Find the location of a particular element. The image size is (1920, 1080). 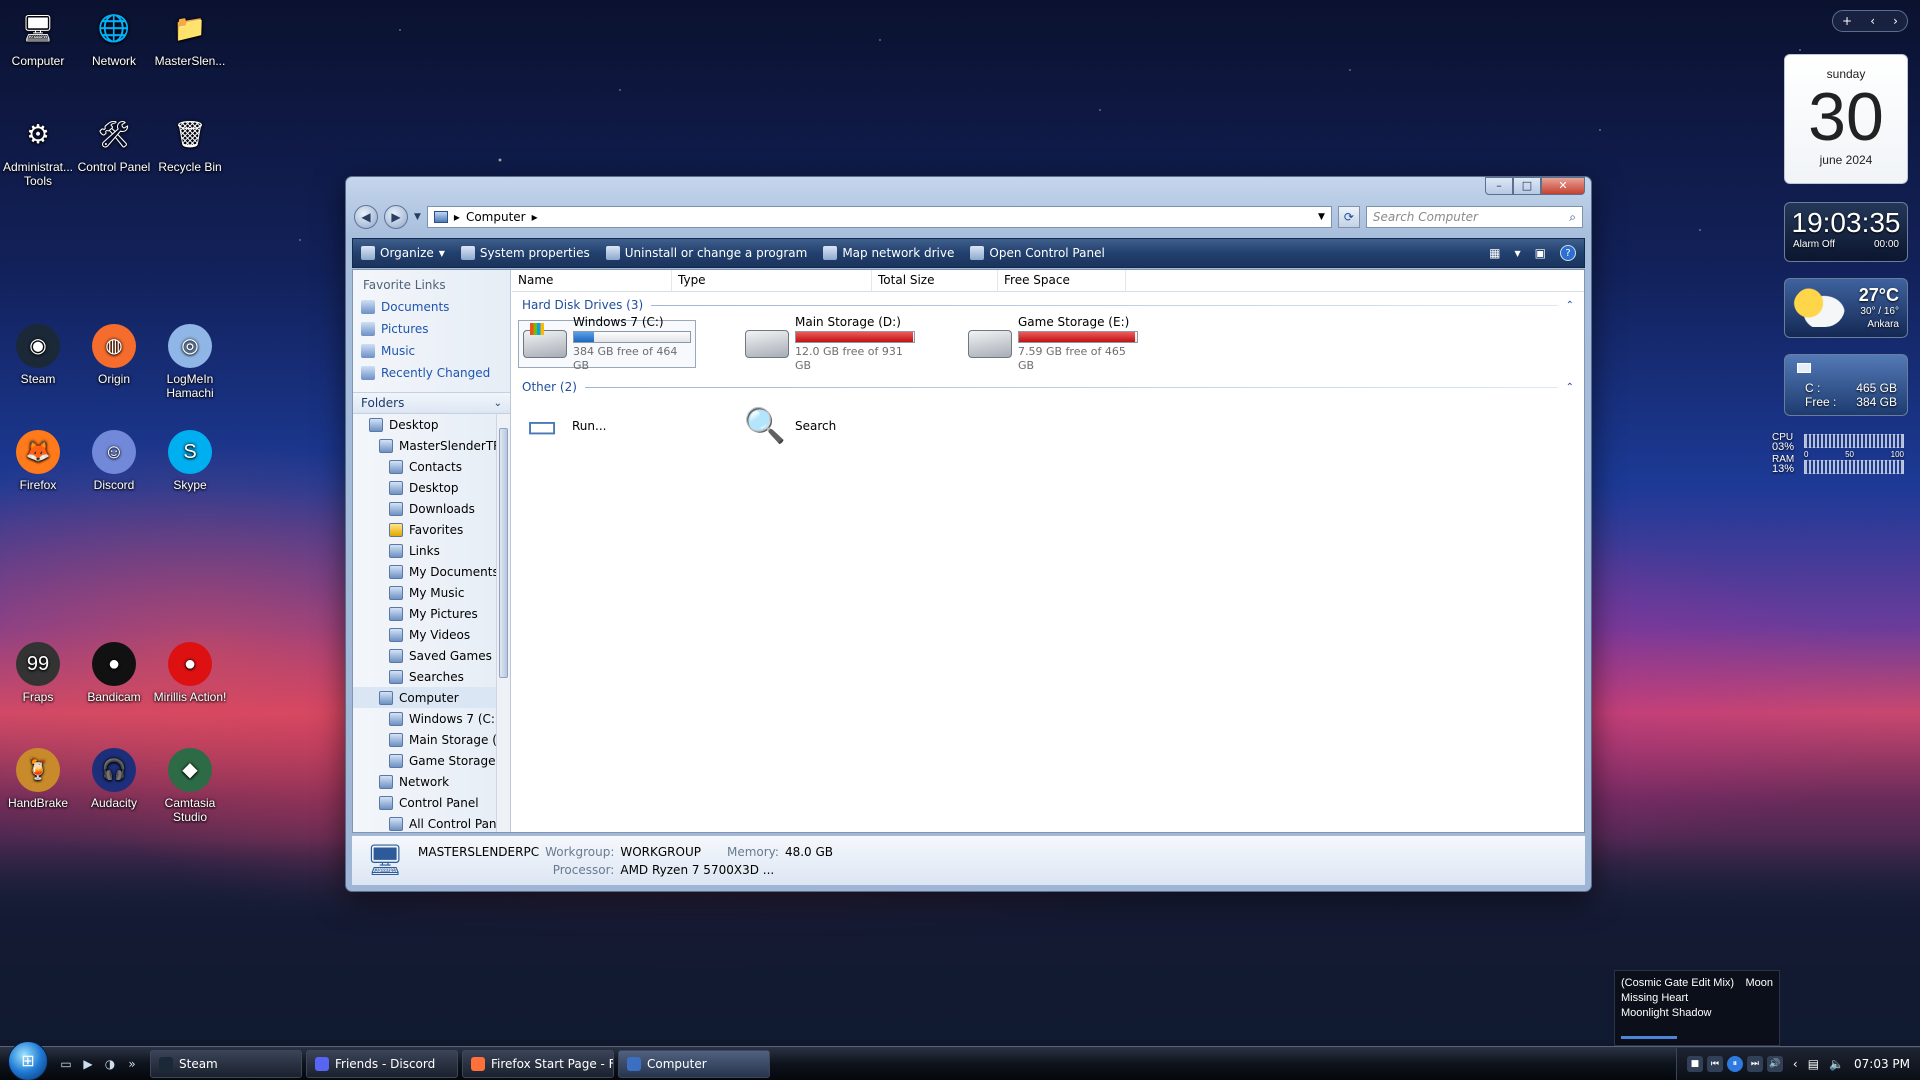

tree-item: Network is located at coordinates (431, 781).